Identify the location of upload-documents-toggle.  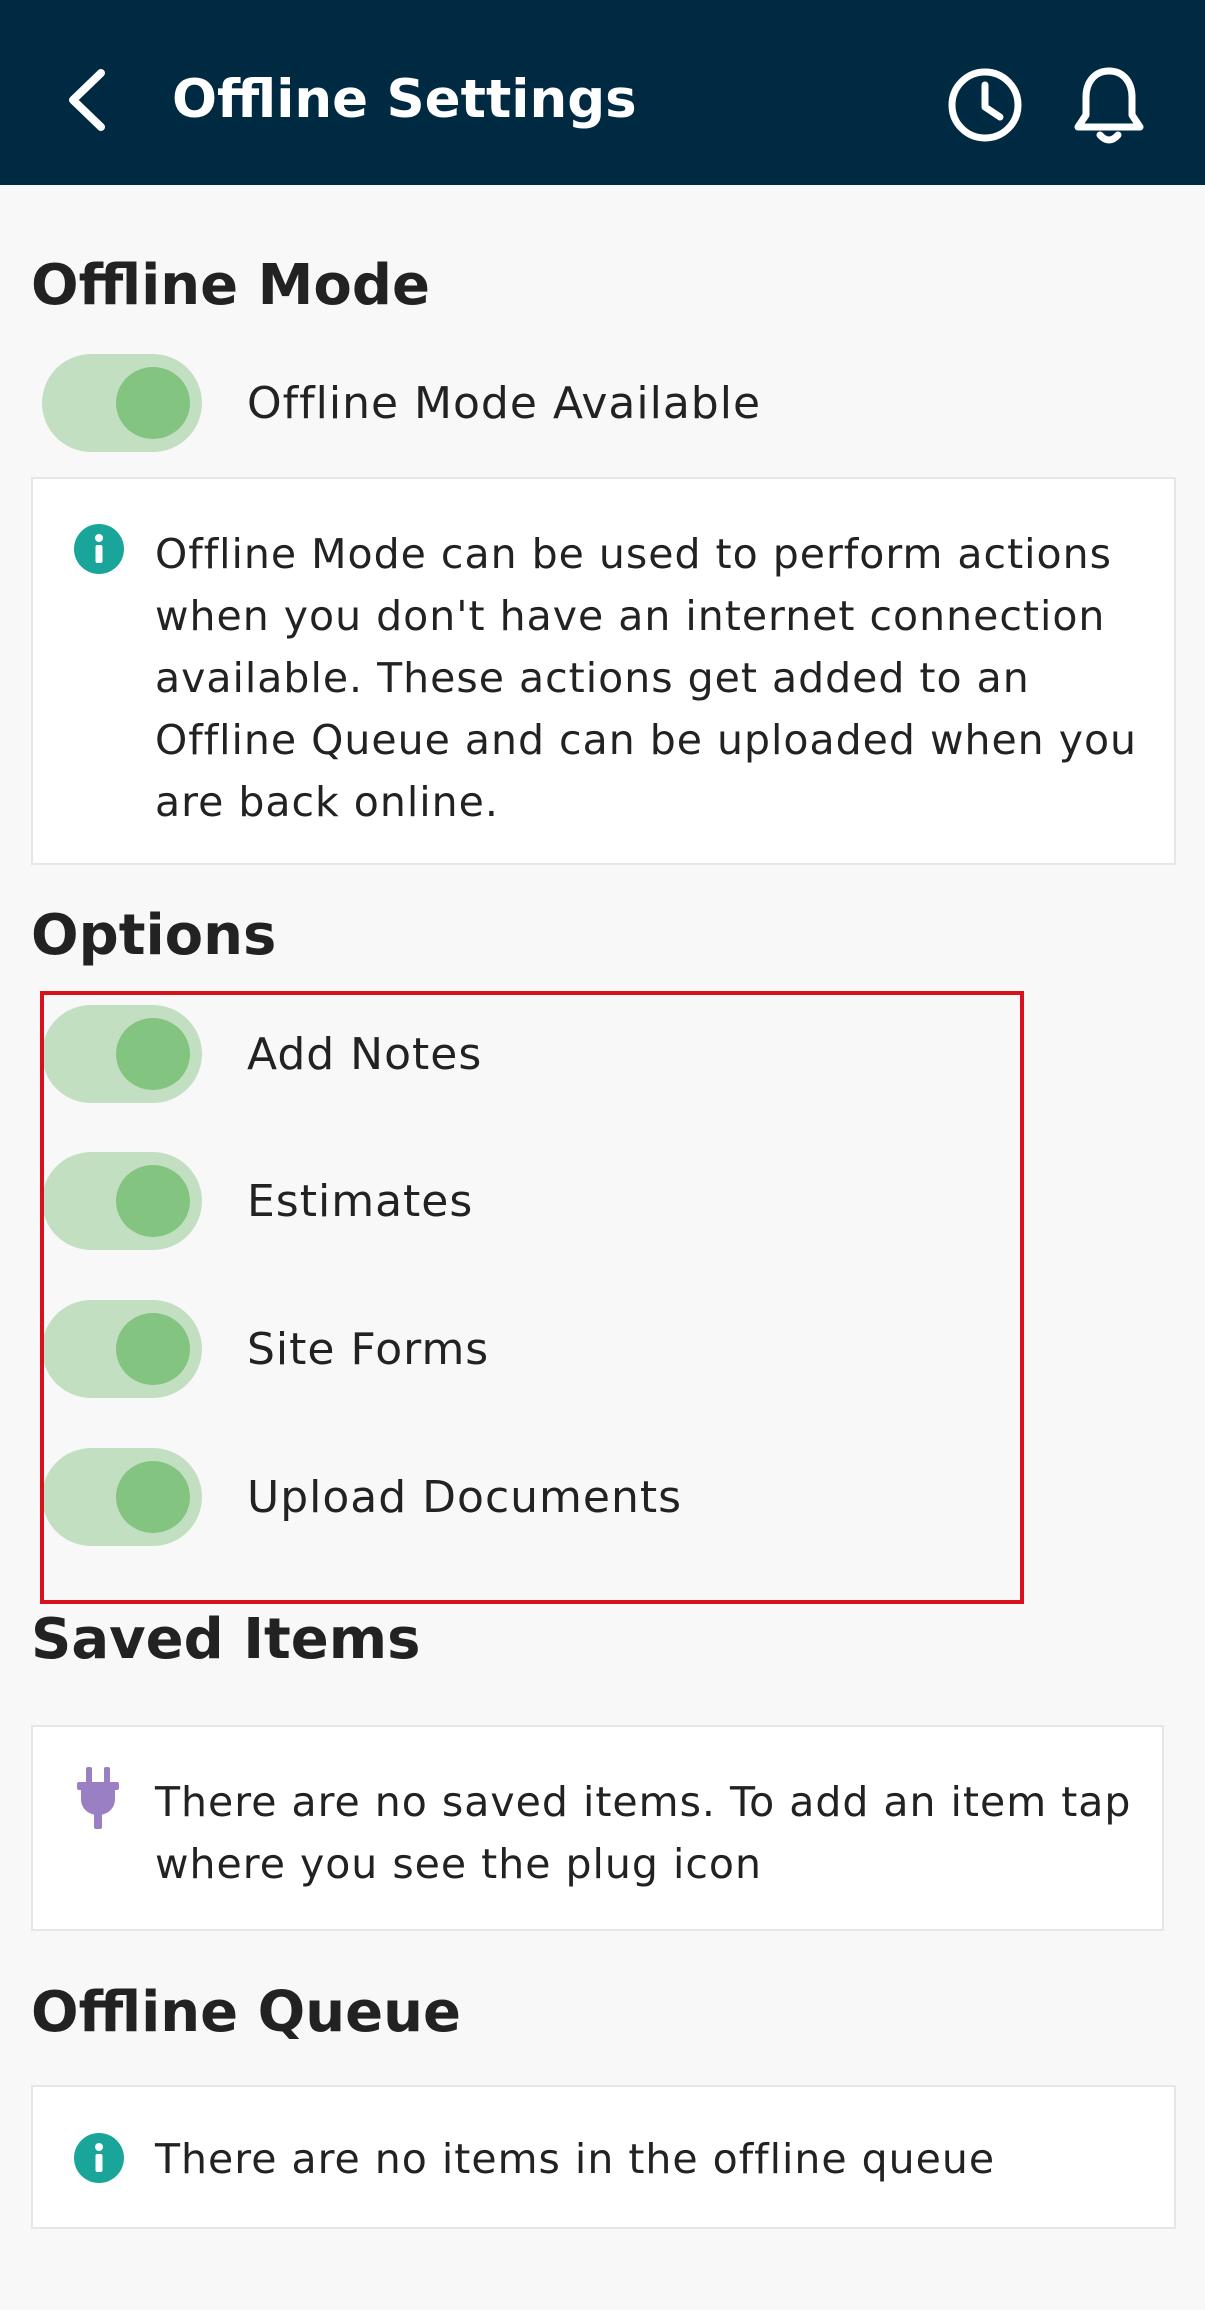
(121, 1497).